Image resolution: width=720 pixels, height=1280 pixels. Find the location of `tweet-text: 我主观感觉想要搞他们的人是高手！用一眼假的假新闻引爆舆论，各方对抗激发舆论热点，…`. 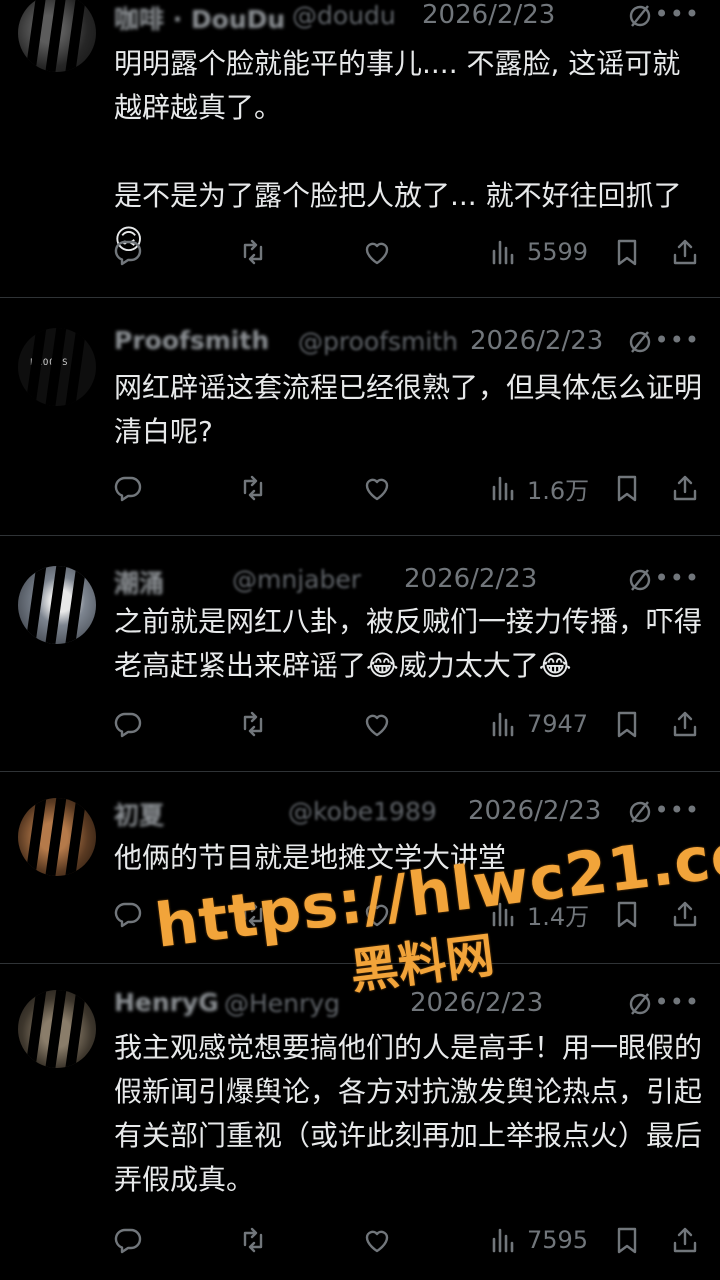

tweet-text: 我主观感觉想要搞他们的人是高手！用一眼假的假新闻引爆舆论，各方对抗激发舆论热点，… is located at coordinates (408, 1113).